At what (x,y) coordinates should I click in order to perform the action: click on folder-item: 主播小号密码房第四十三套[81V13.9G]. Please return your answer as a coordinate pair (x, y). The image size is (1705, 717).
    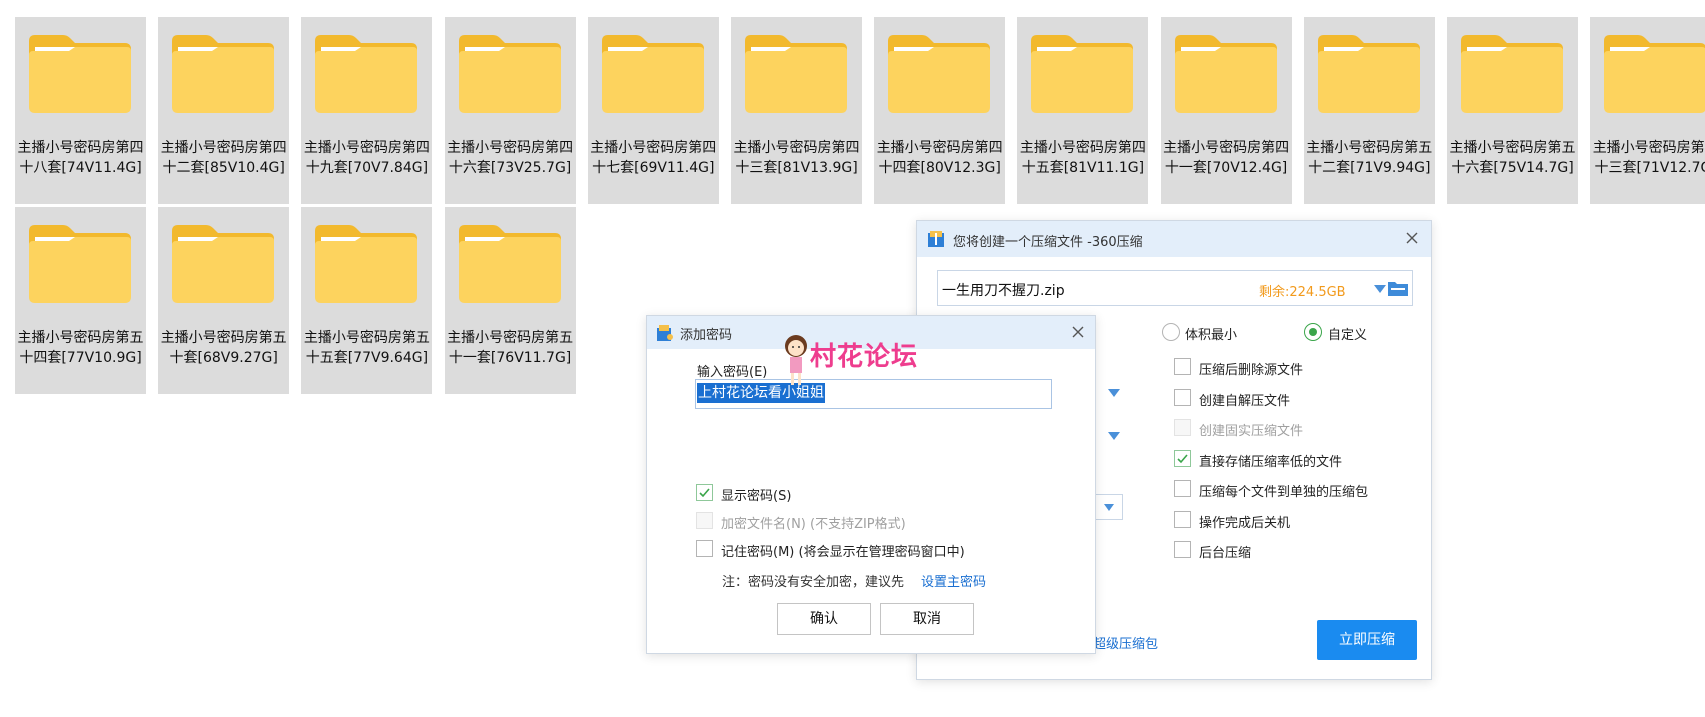
    Looking at the image, I should click on (796, 110).